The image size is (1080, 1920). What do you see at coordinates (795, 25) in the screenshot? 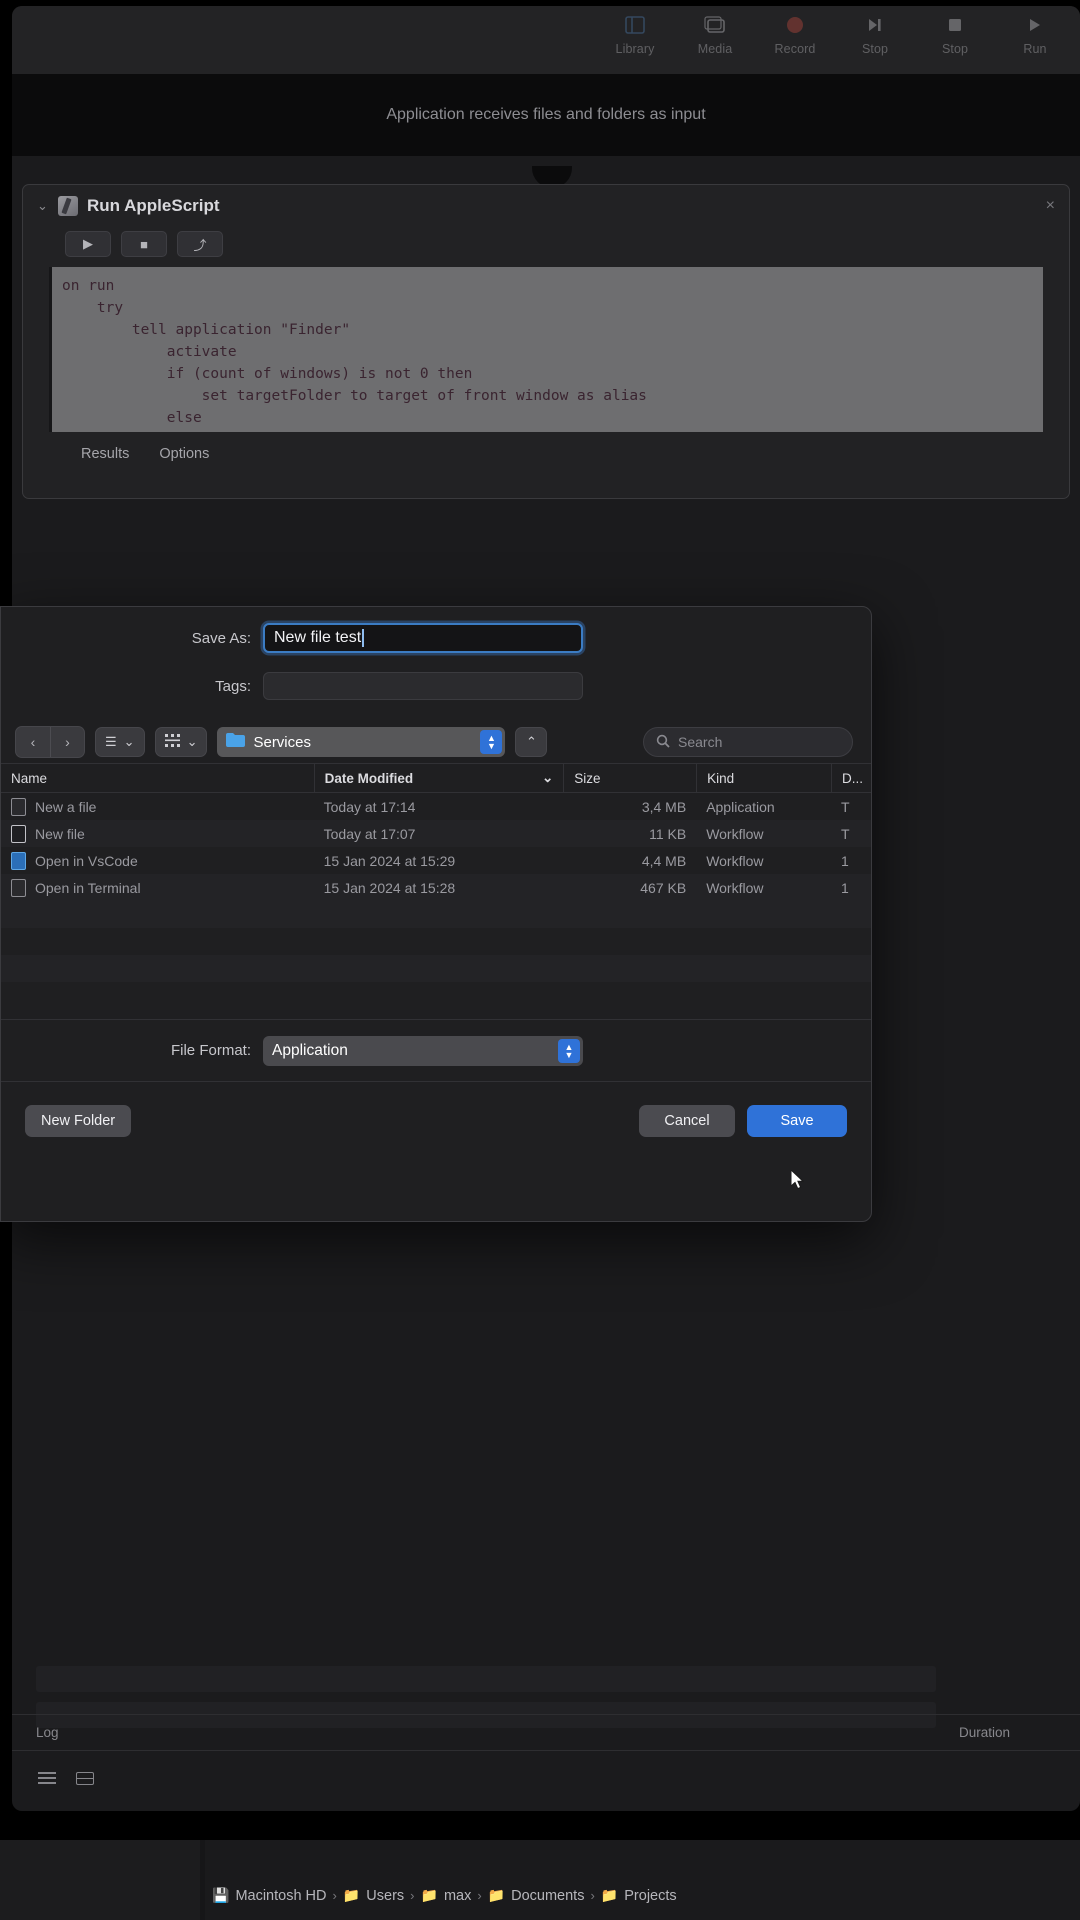
I see `record-icon` at bounding box center [795, 25].